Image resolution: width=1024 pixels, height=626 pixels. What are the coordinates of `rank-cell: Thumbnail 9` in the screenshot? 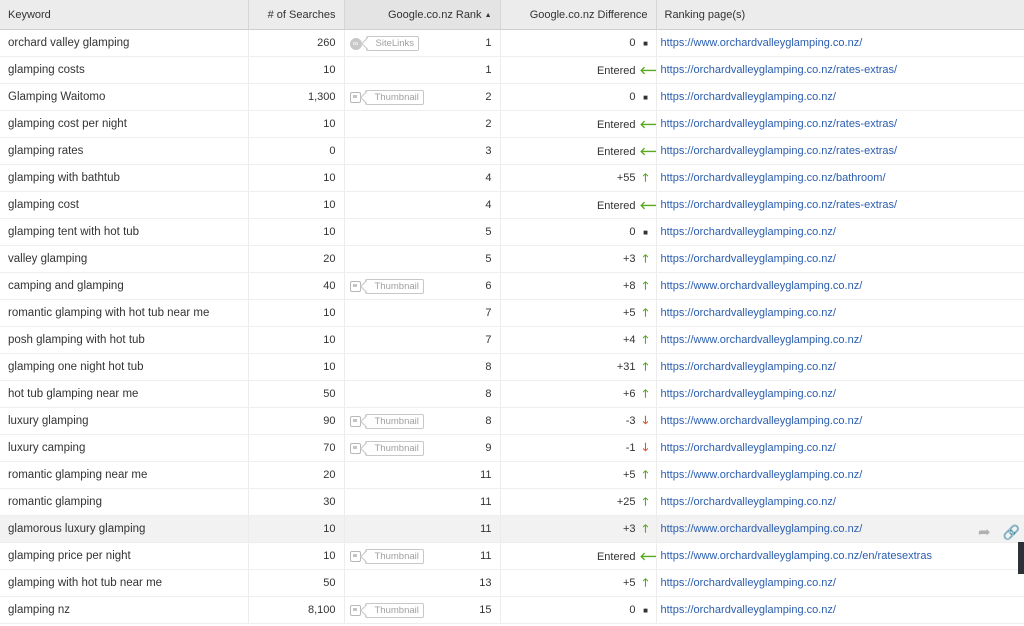 It's located at (422, 448).